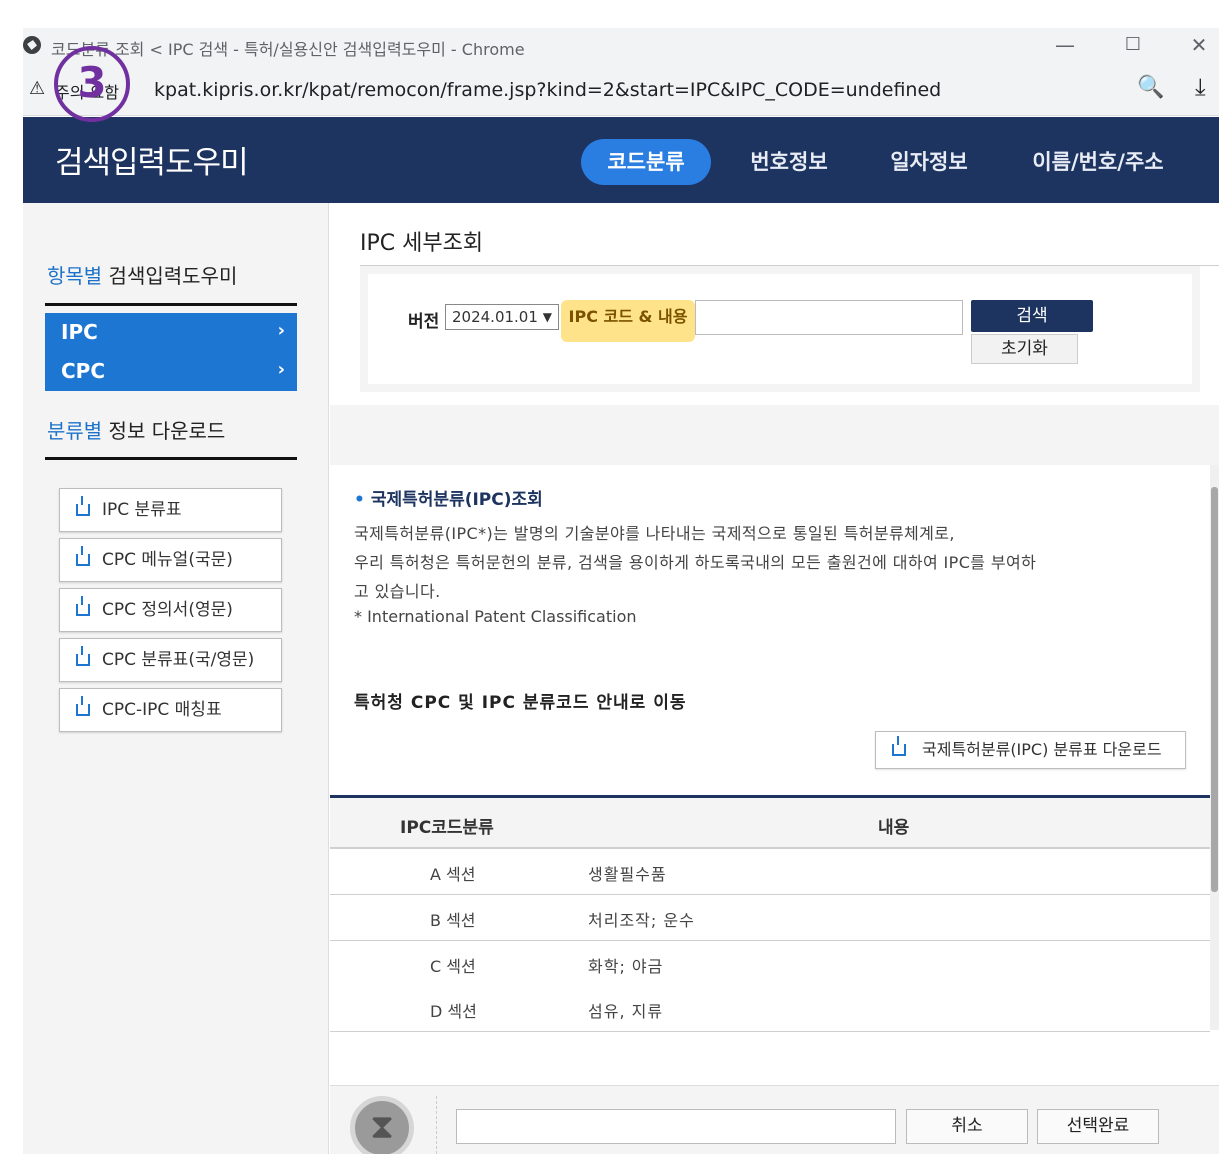 Image resolution: width=1219 pixels, height=1154 pixels. I want to click on version-label: 버전, so click(424, 322).